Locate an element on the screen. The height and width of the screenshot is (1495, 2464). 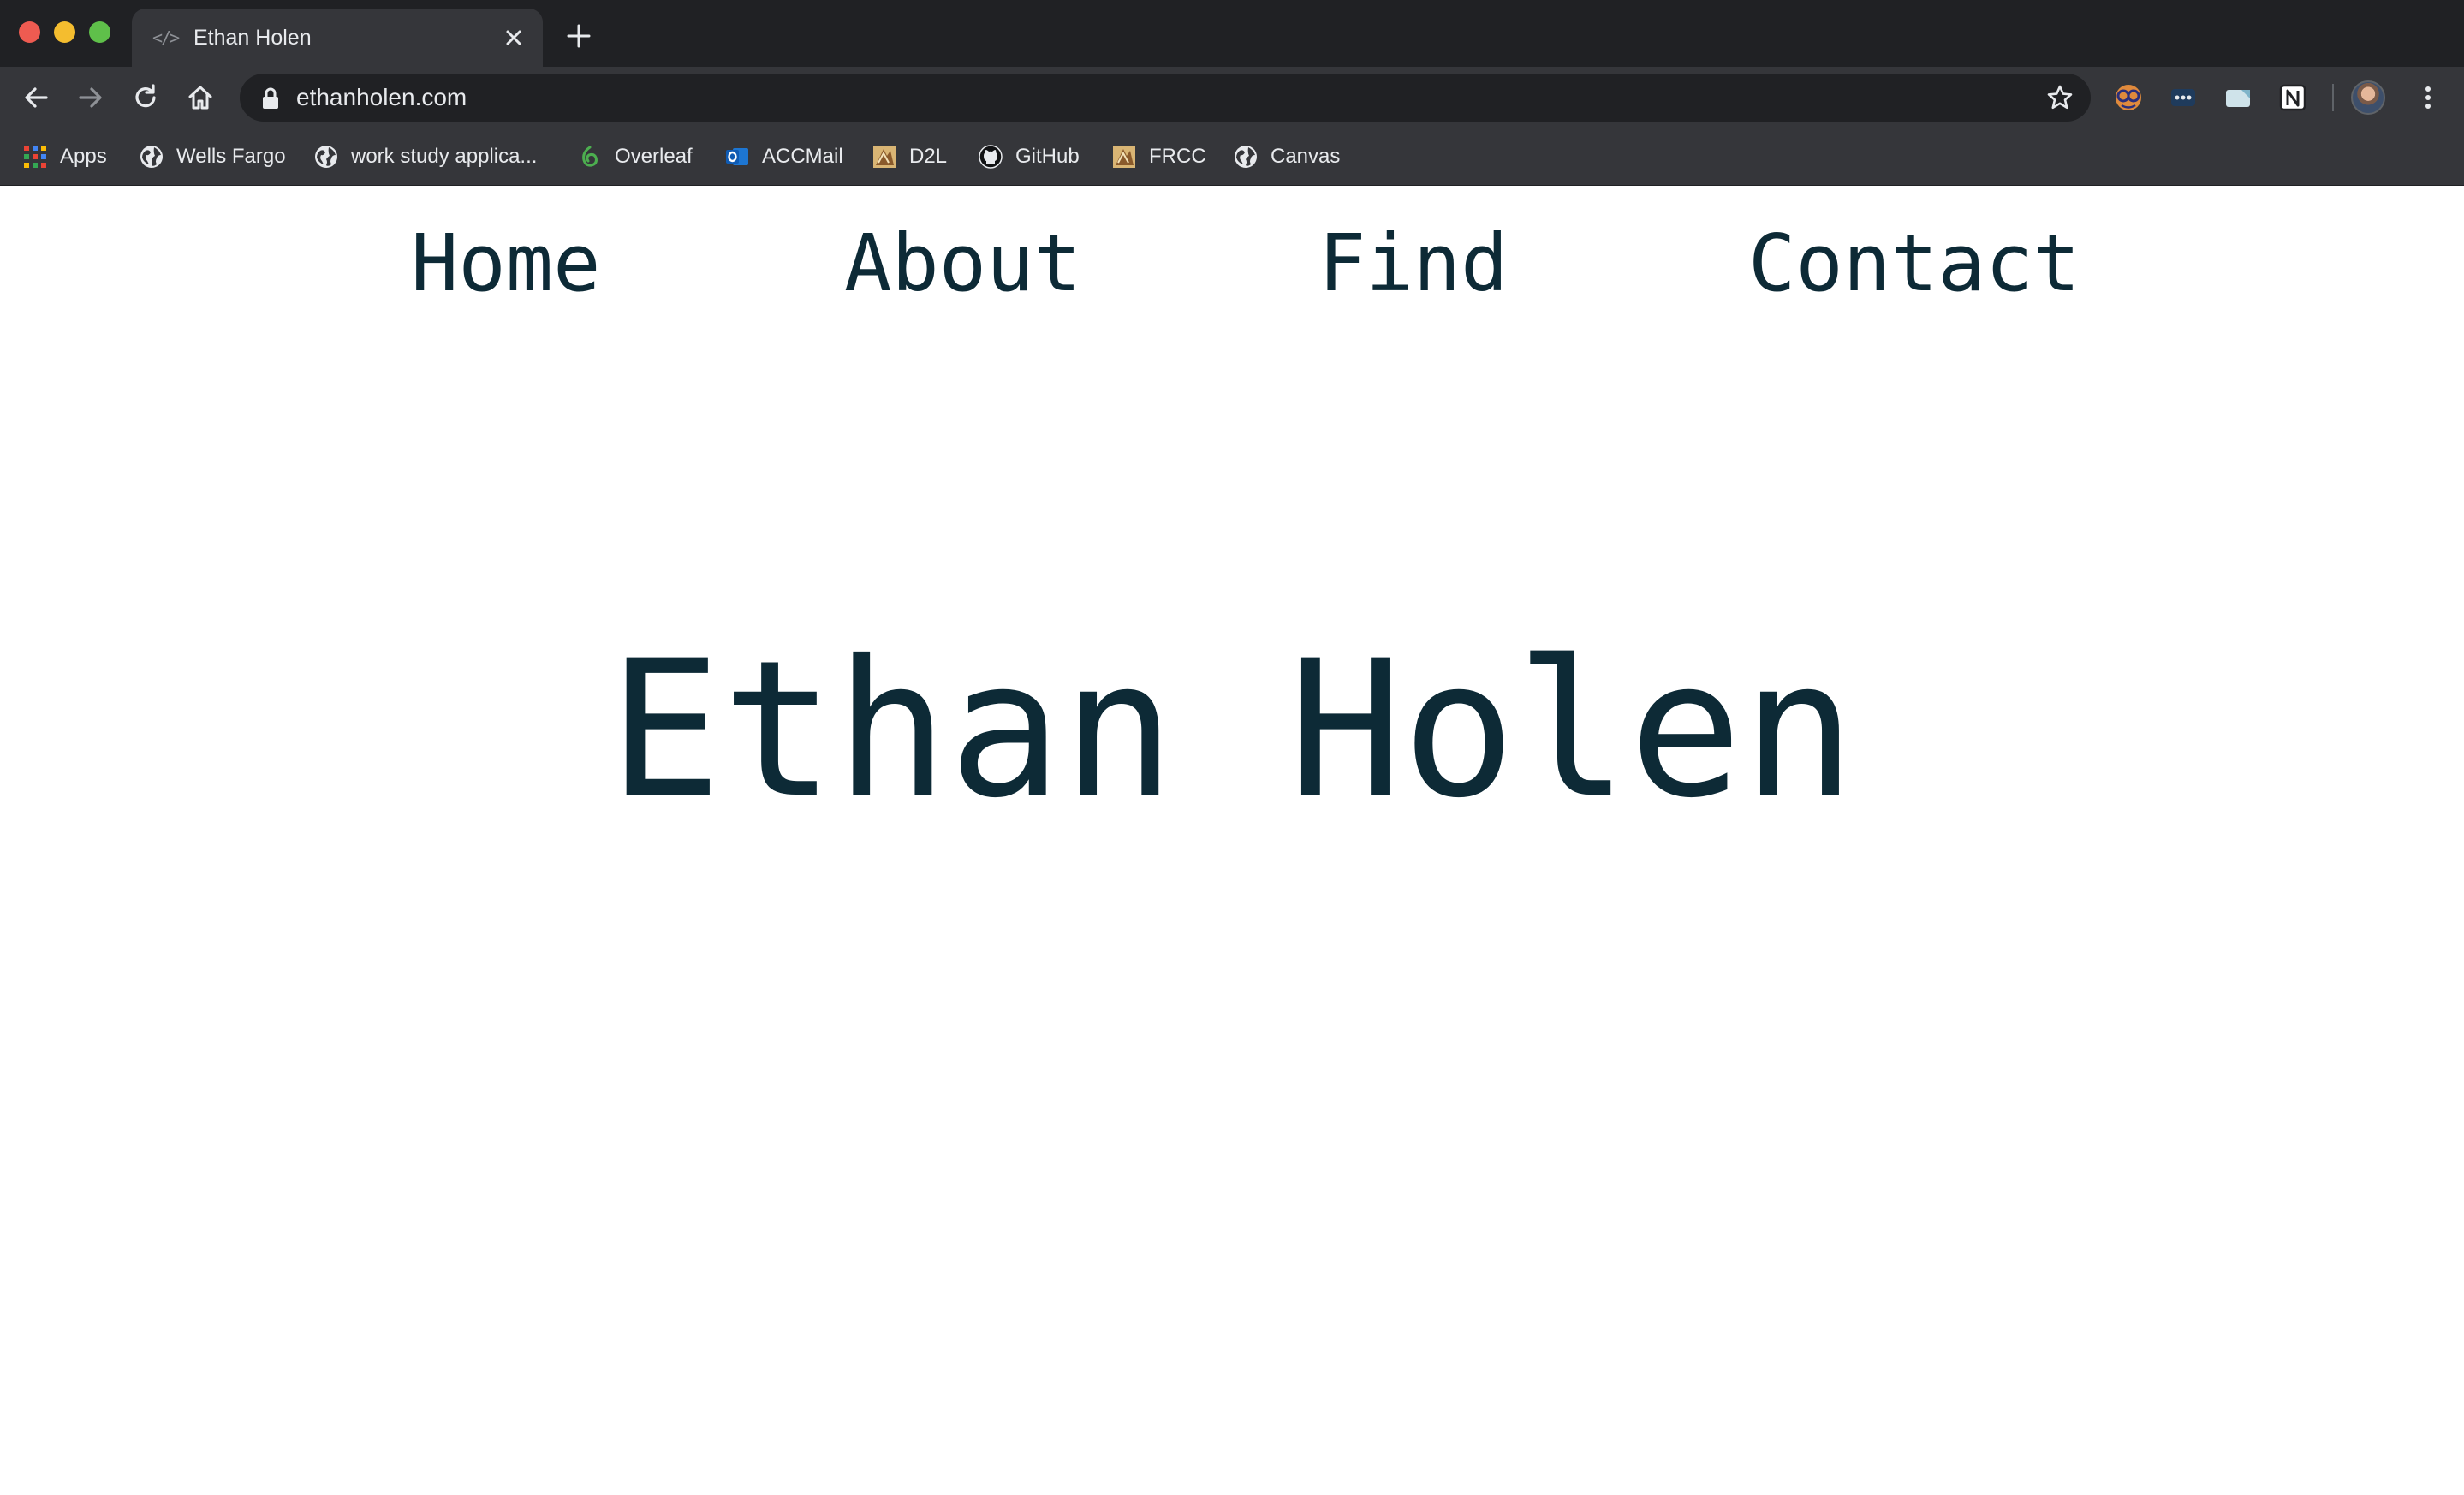
nav-contact-link: Contact is located at coordinates (1914, 264).